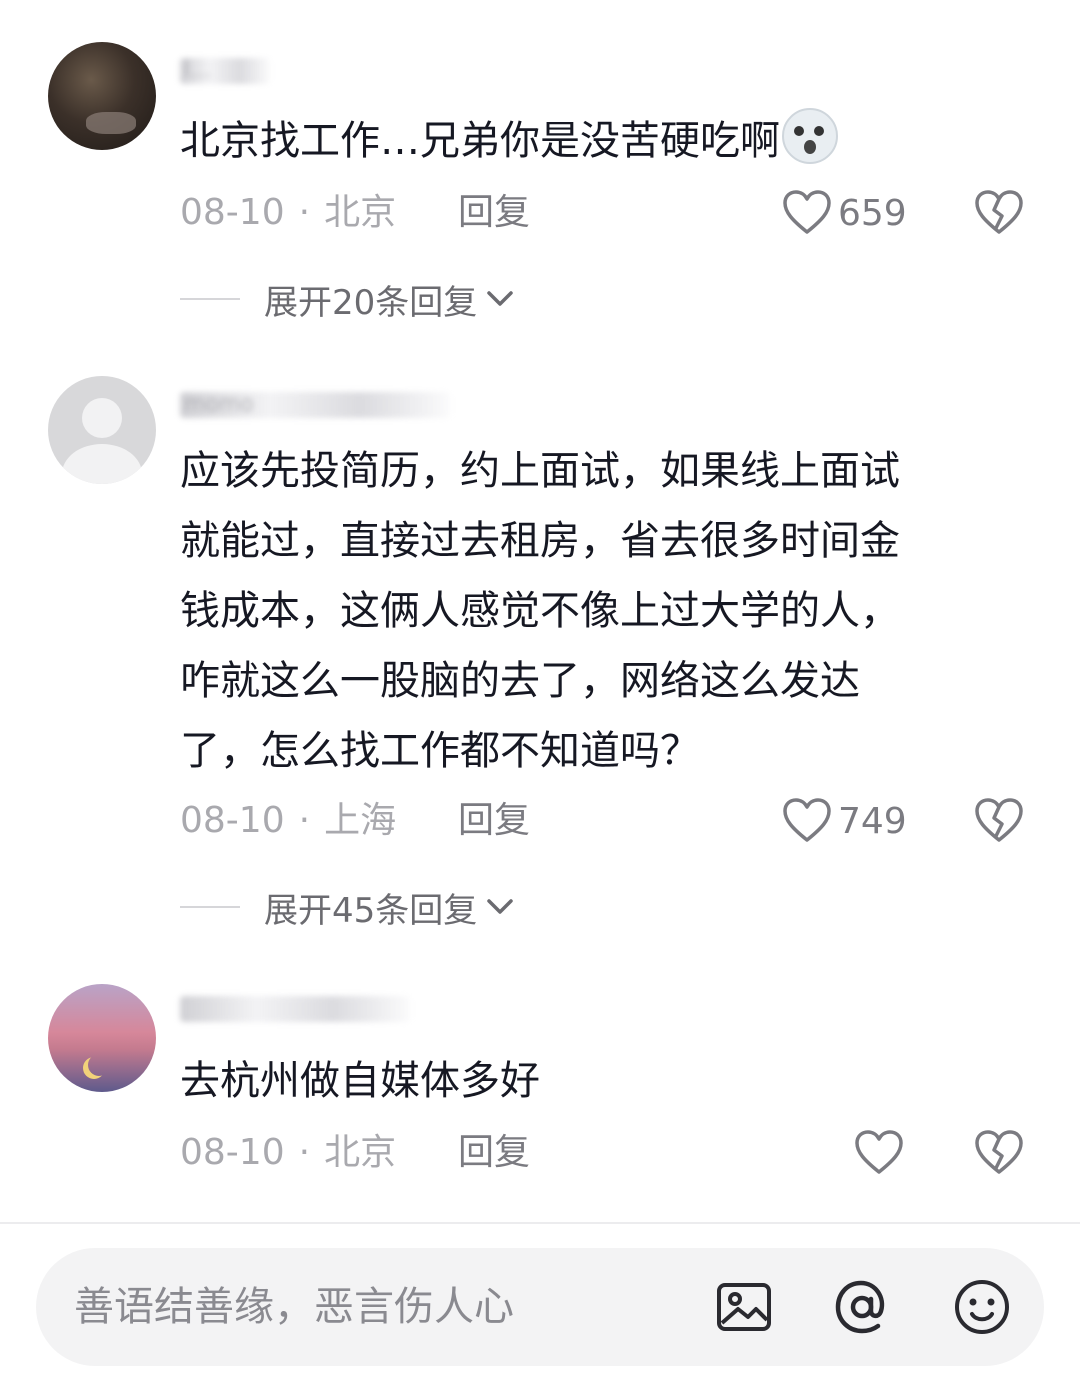  I want to click on expand-replies-button: 展开20条回复, so click(347, 299).